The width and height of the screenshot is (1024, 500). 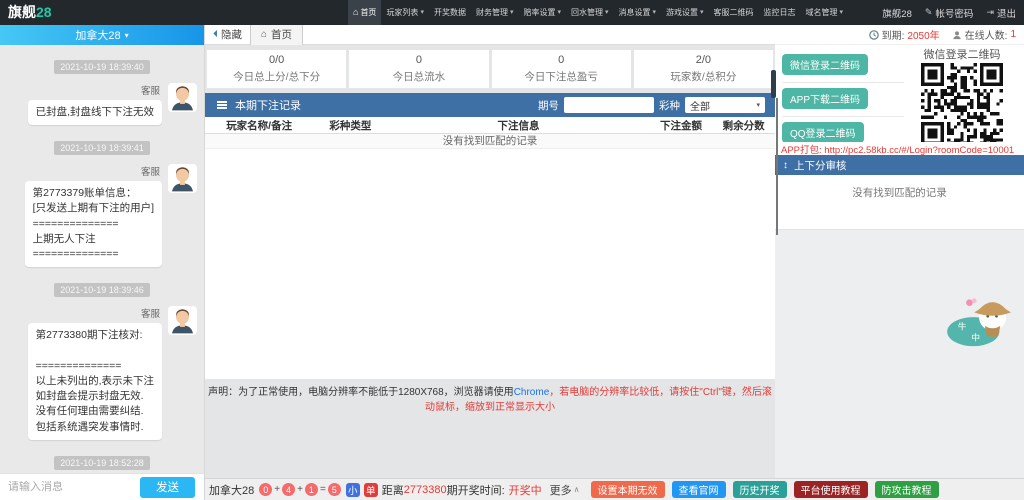 I want to click on account-password-link: ✎ 帐号密码, so click(x=949, y=13).